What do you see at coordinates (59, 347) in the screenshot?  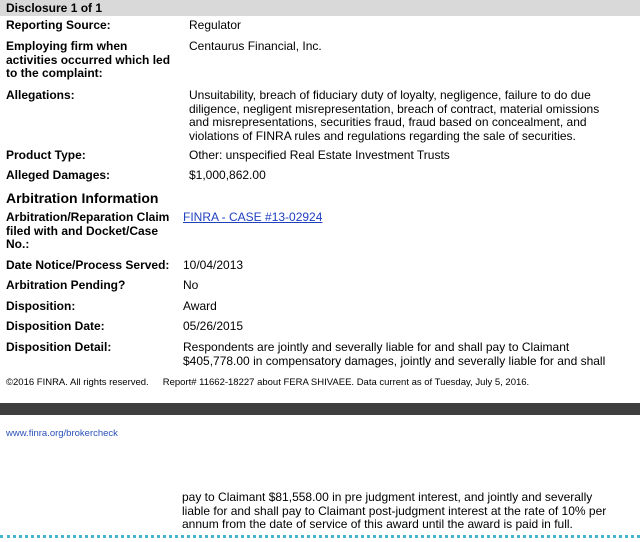 I see `field-label: Disposition Detail:` at bounding box center [59, 347].